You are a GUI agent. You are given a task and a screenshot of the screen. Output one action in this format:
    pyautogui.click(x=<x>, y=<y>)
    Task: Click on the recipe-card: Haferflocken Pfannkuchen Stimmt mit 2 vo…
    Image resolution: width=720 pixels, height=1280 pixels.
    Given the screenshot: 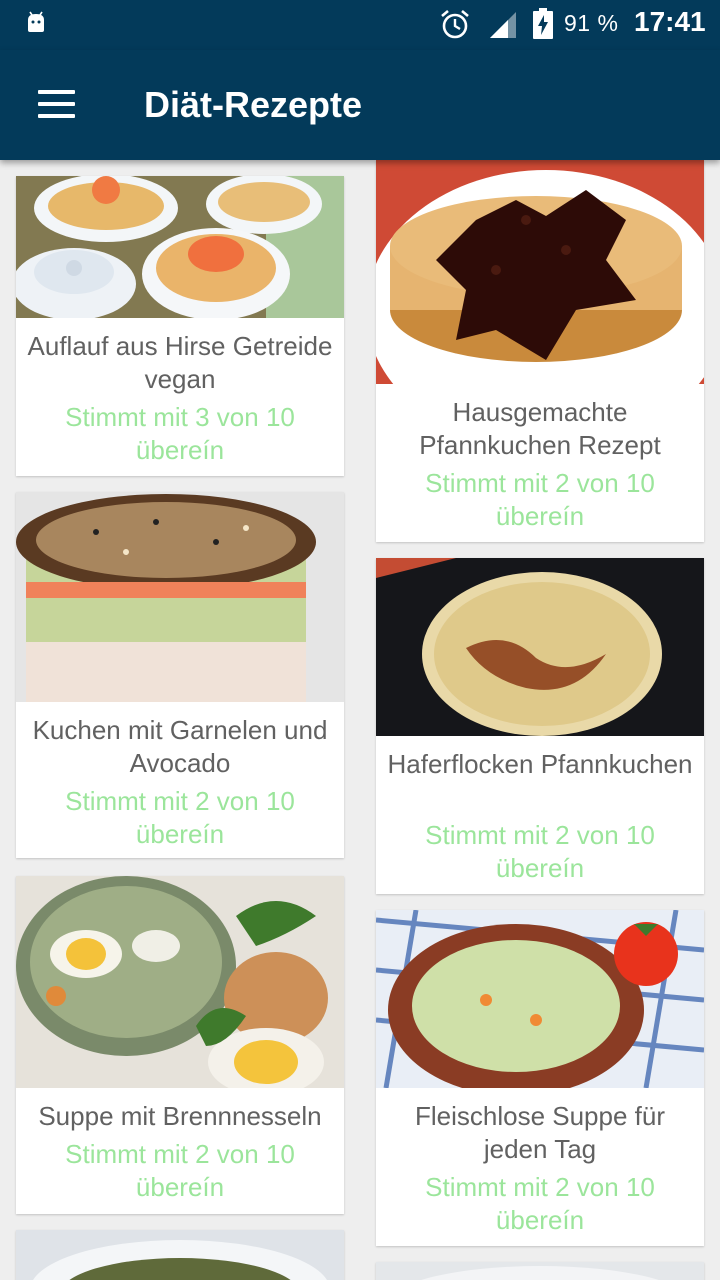 What is the action you would take?
    pyautogui.click(x=540, y=726)
    